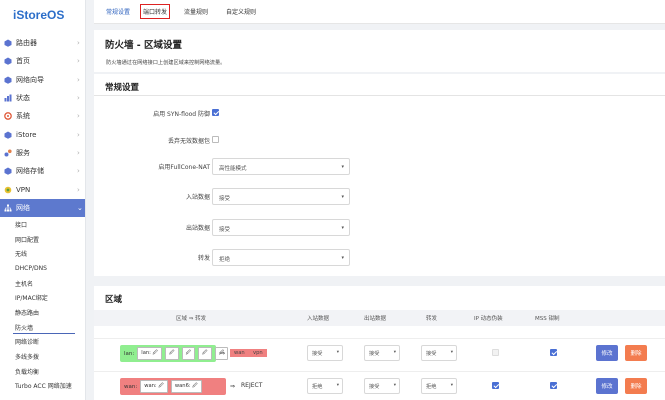  What do you see at coordinates (431, 354) in the screenshot?
I see `zone-forward-value: 接受` at bounding box center [431, 354].